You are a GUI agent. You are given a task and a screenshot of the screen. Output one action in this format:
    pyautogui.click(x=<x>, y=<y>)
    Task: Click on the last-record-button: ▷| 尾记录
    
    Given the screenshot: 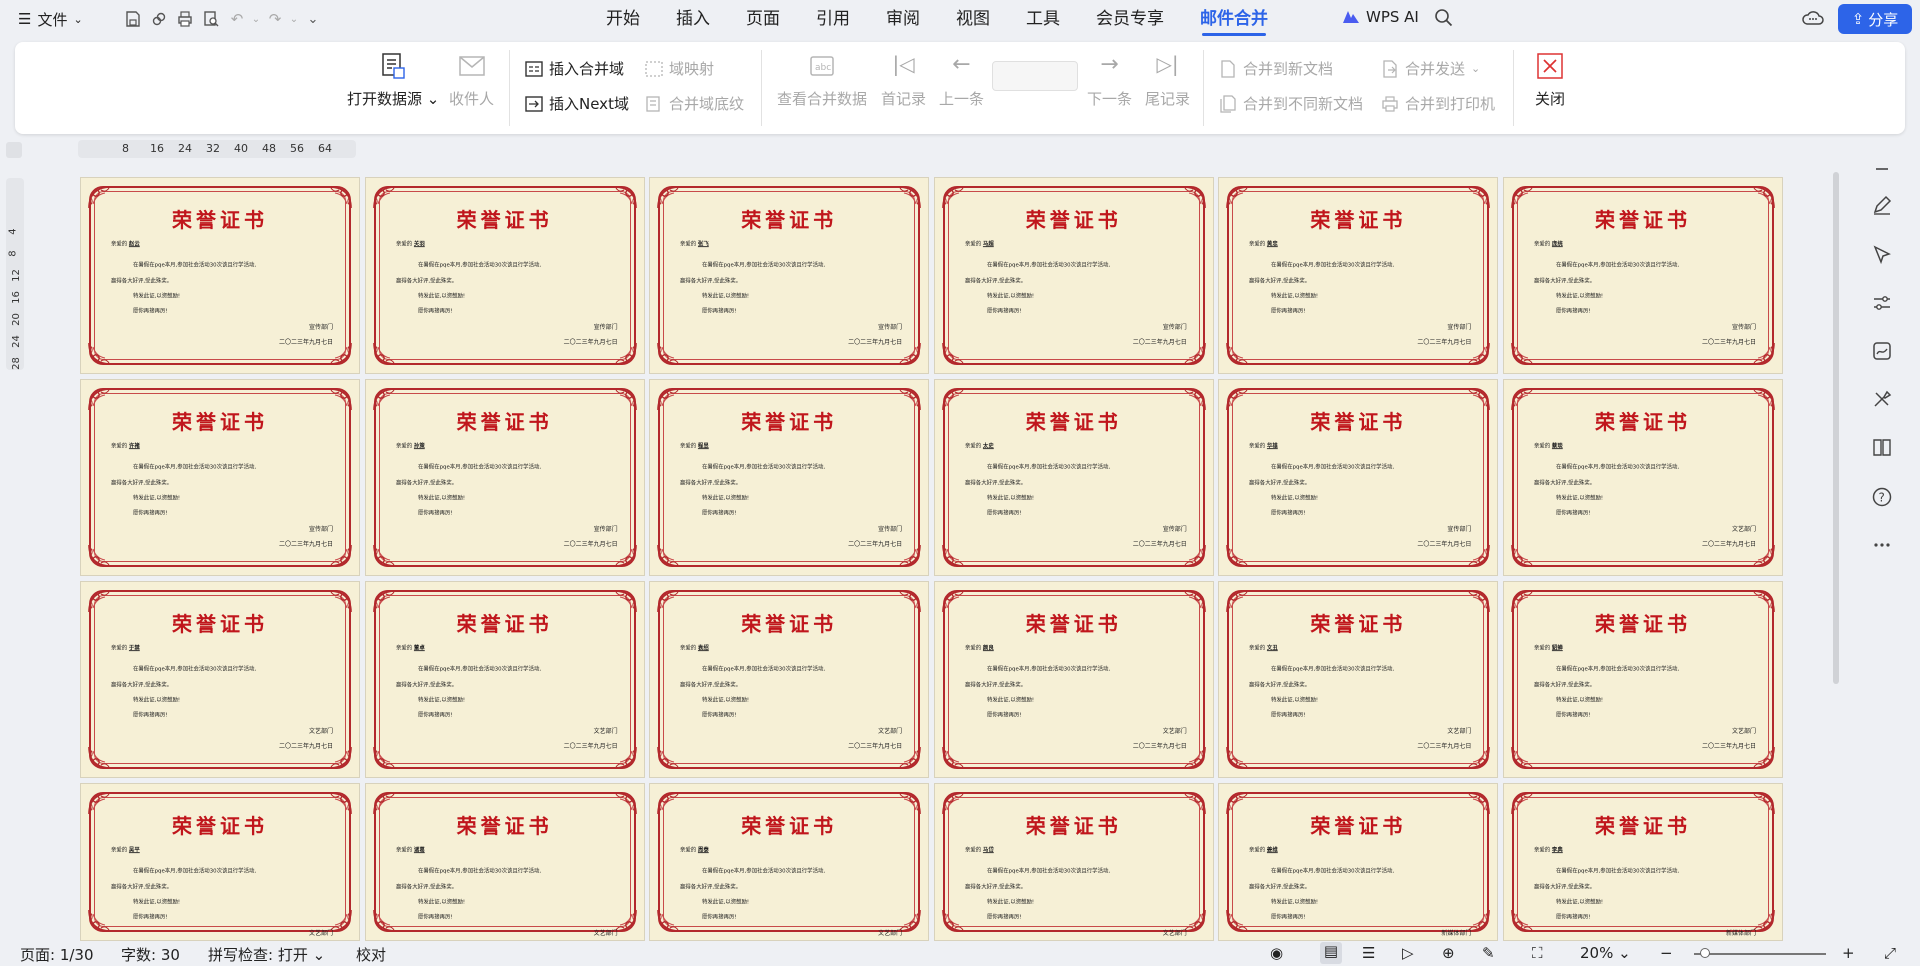 What is the action you would take?
    pyautogui.click(x=1167, y=80)
    